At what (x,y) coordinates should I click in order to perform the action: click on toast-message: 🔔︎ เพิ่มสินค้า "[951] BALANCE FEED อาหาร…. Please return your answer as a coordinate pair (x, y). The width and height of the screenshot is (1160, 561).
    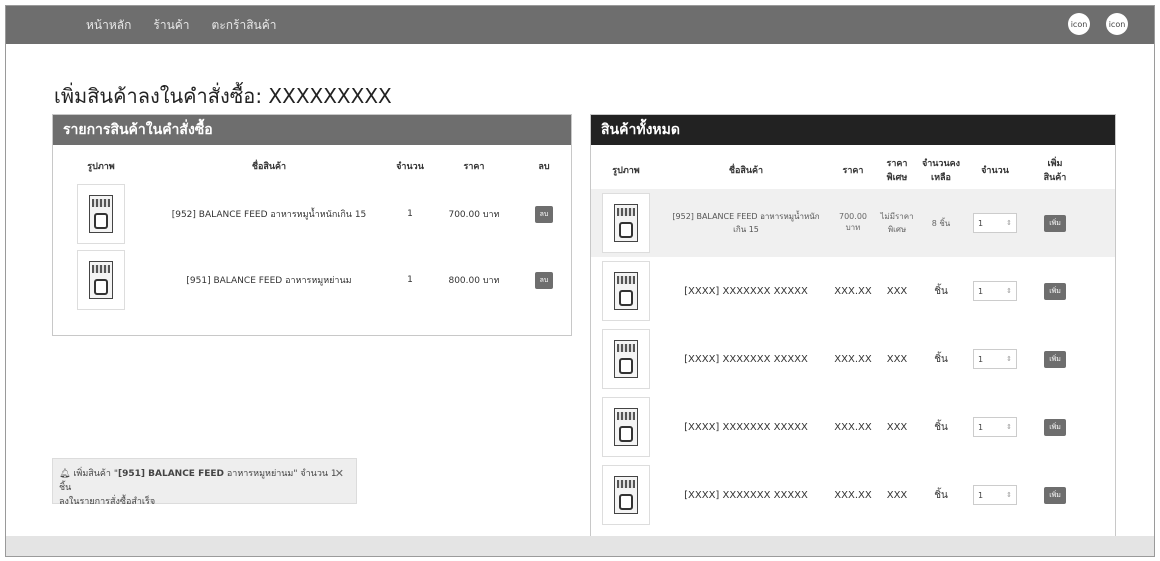
    Looking at the image, I should click on (198, 481).